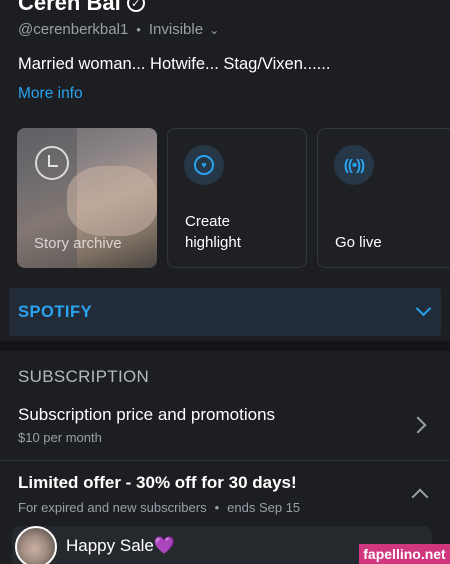 This screenshot has width=450, height=564. I want to click on promo-label: Happy Sale💜, so click(120, 546).